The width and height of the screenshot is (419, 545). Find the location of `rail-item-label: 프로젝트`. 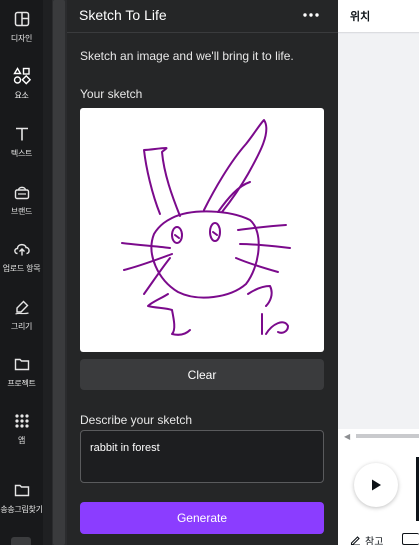

rail-item-label: 프로젝트 is located at coordinates (21, 383).